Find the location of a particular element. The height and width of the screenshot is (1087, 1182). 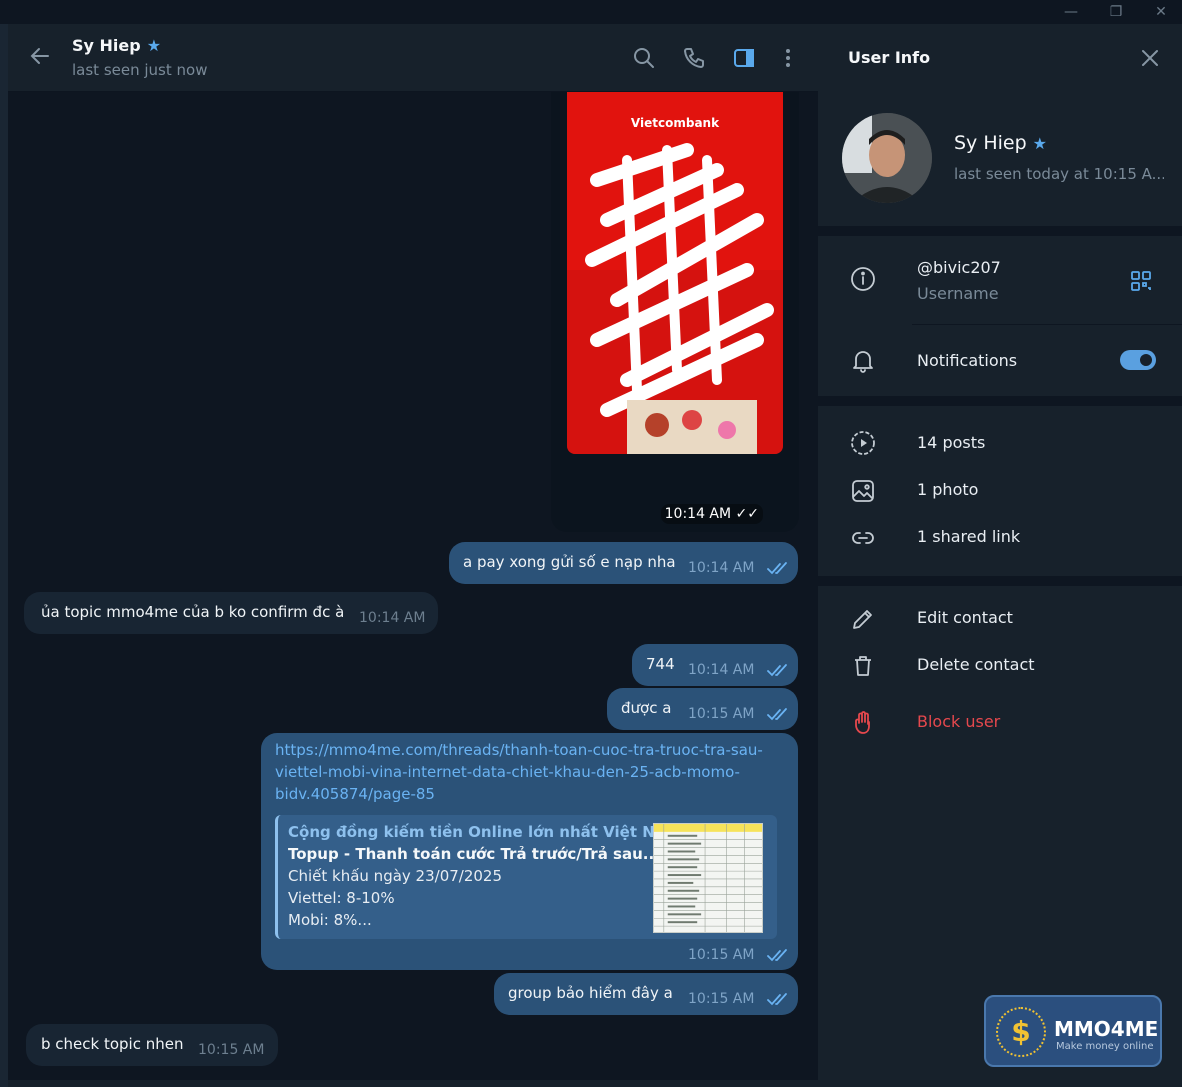

message-text: b check topic nhen is located at coordinates (112, 1044).